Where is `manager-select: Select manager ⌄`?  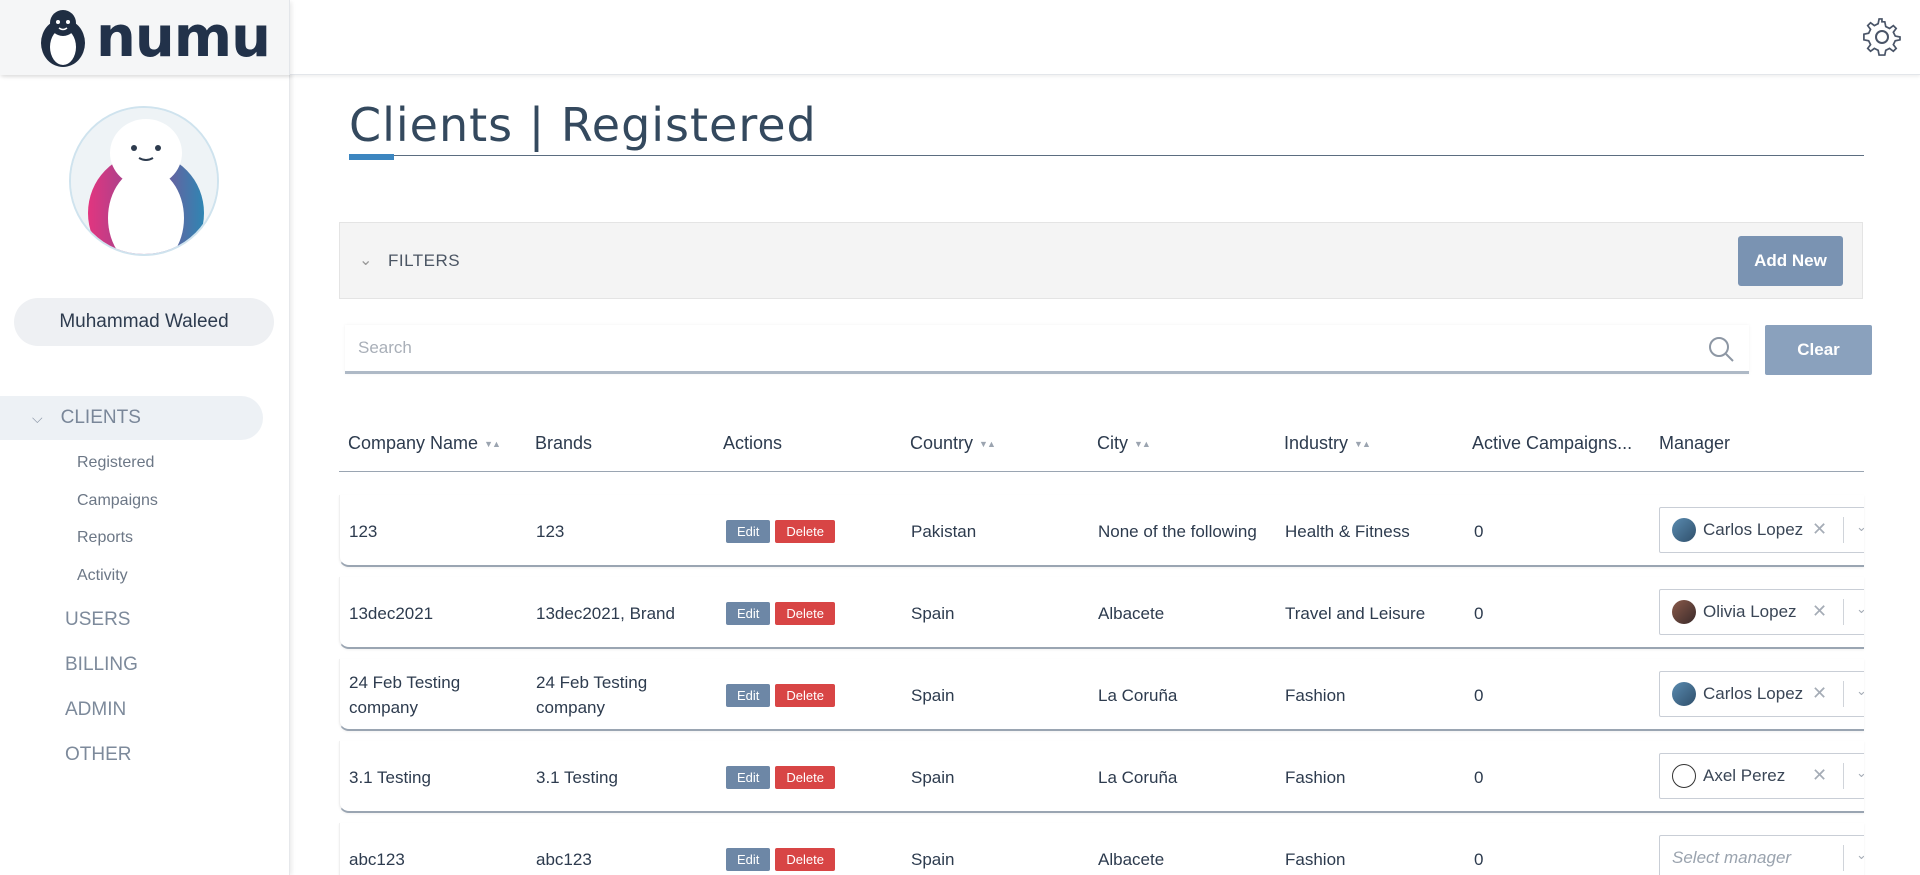 manager-select: Select manager ⌄ is located at coordinates (1761, 855).